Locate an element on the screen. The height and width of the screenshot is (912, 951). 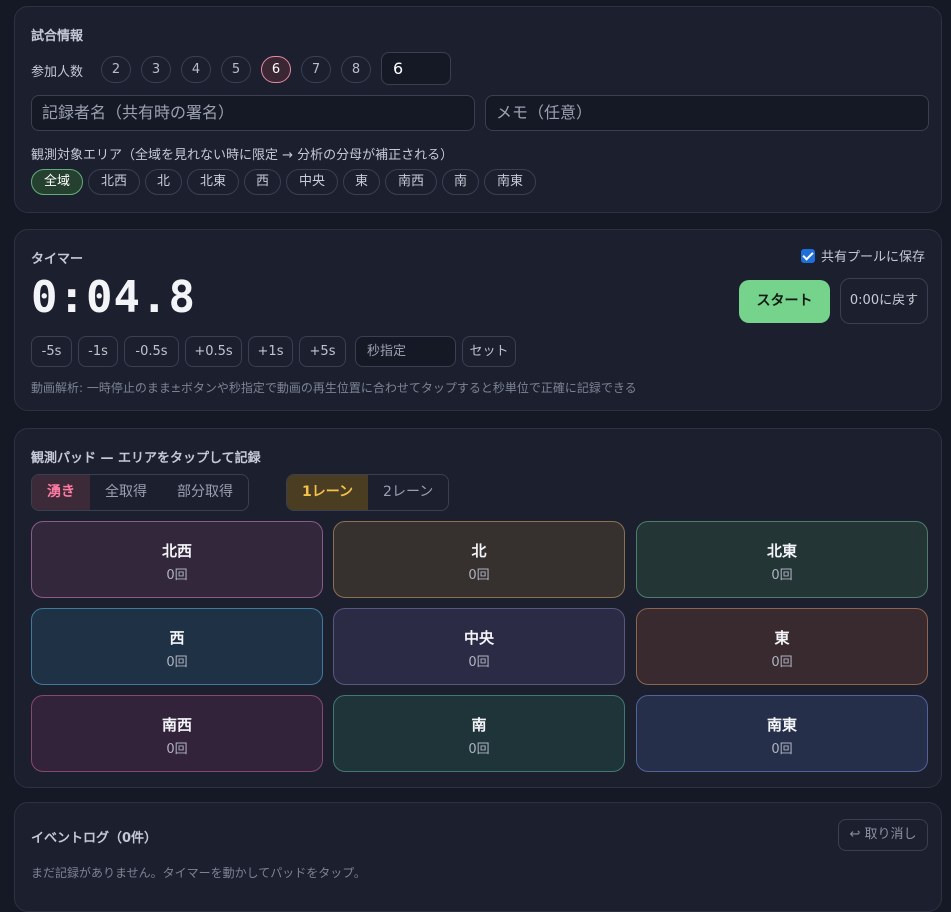
step-plus-0-5s-button: +0.5s is located at coordinates (213, 351).